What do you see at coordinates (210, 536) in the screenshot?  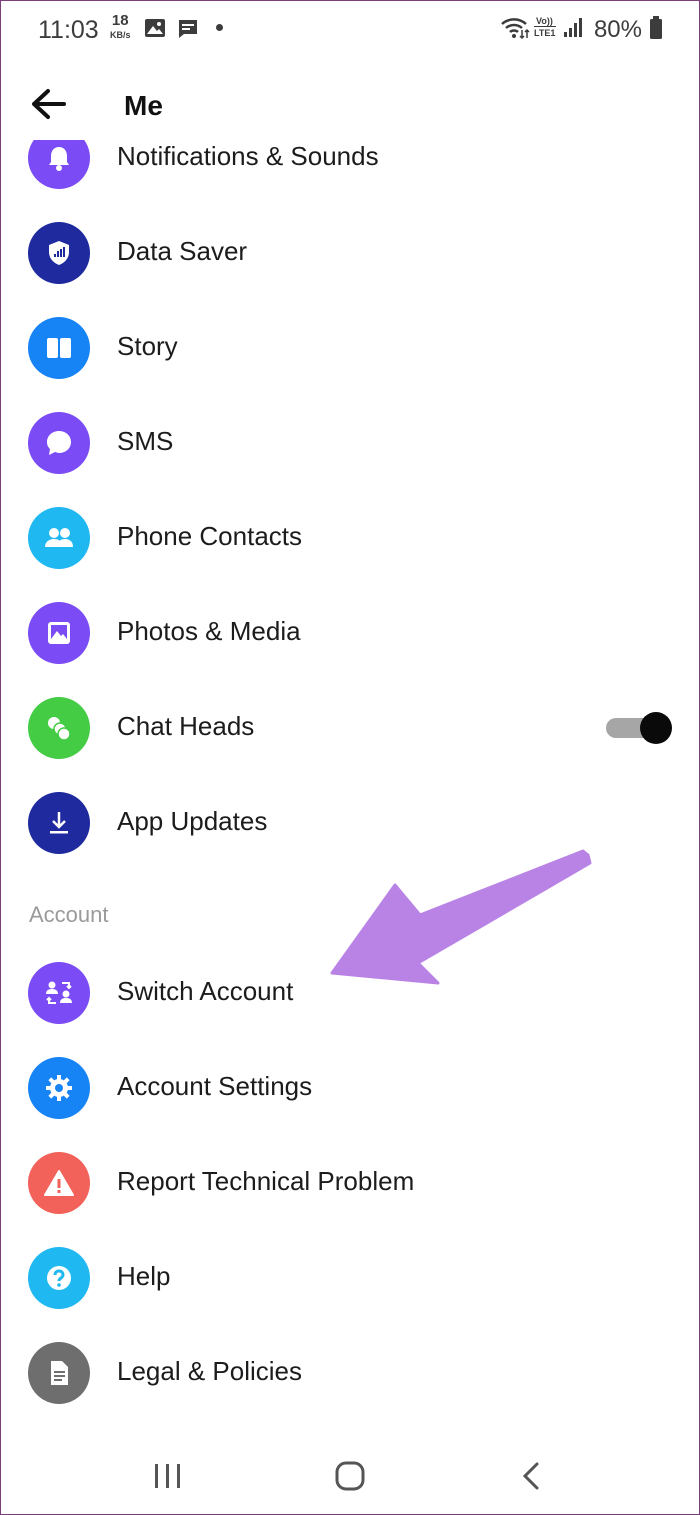 I see `menu-item-label: Phone Contacts` at bounding box center [210, 536].